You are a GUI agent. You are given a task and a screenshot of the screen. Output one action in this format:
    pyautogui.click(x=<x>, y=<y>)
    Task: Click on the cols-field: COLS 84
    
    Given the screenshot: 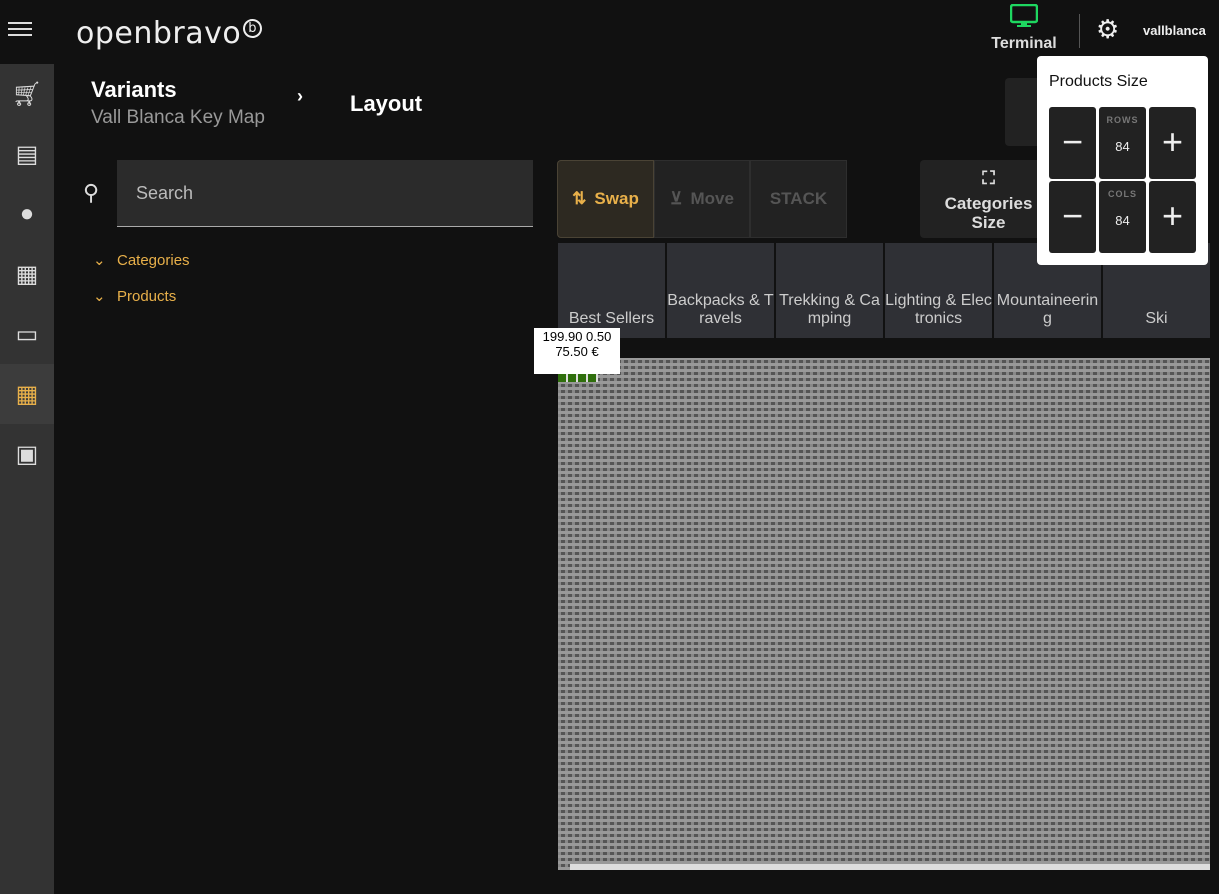 What is the action you would take?
    pyautogui.click(x=1122, y=217)
    